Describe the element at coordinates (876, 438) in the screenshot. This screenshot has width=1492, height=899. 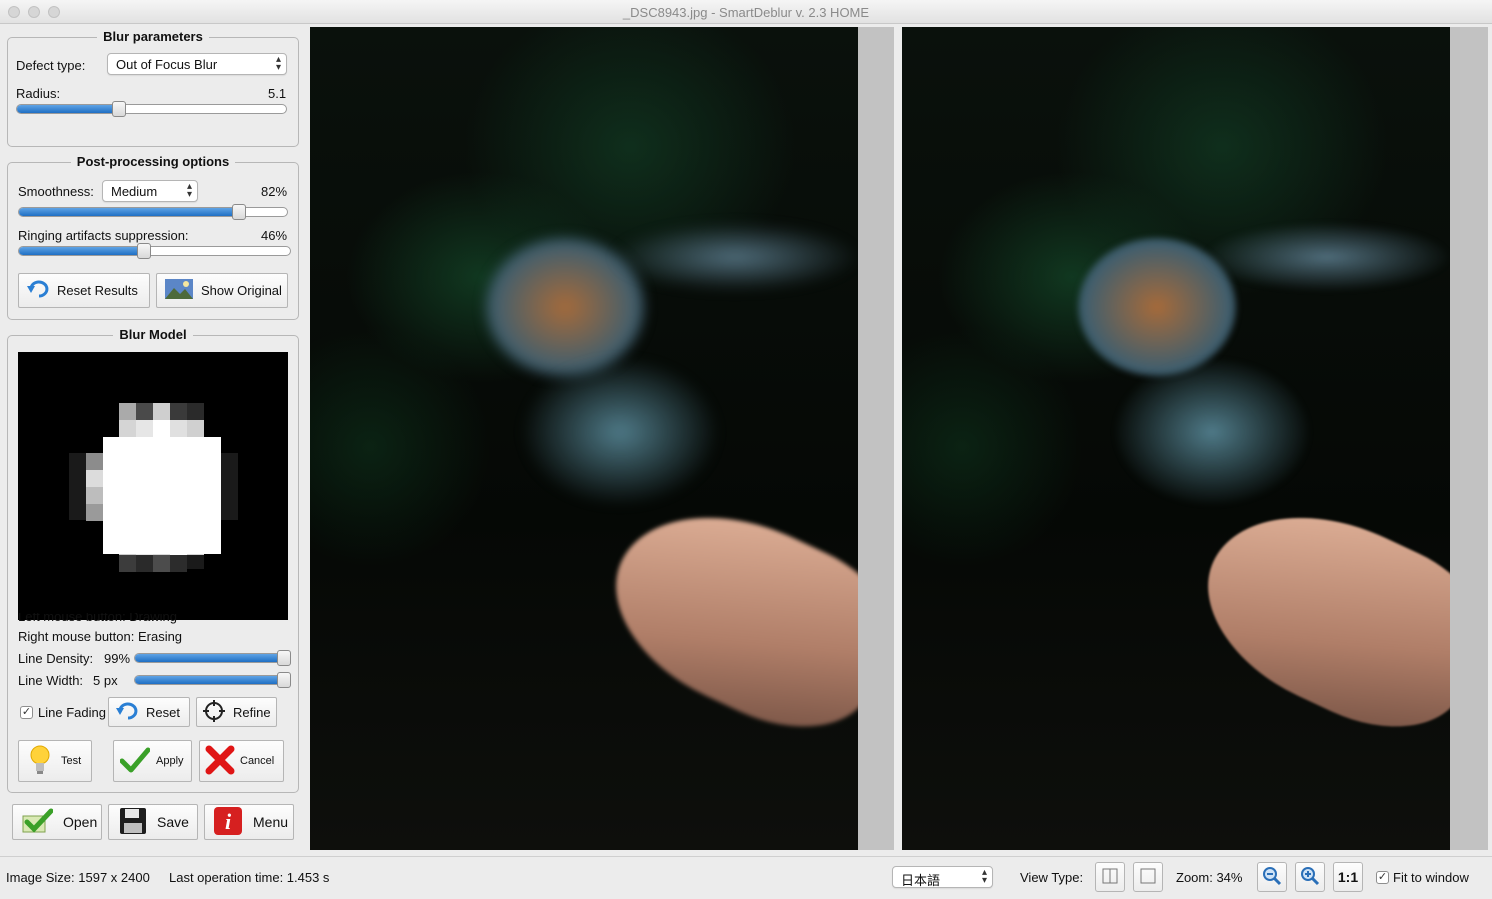
I see `original-view-scrollbar` at that location.